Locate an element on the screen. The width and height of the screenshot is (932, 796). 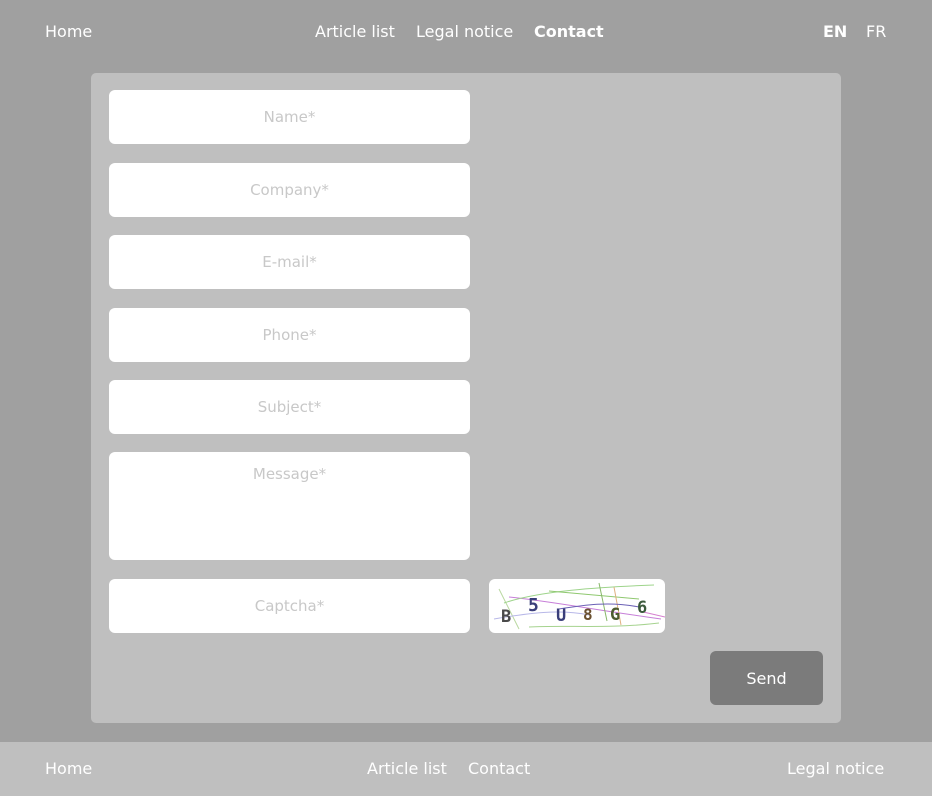
captcha-input is located at coordinates (289, 606).